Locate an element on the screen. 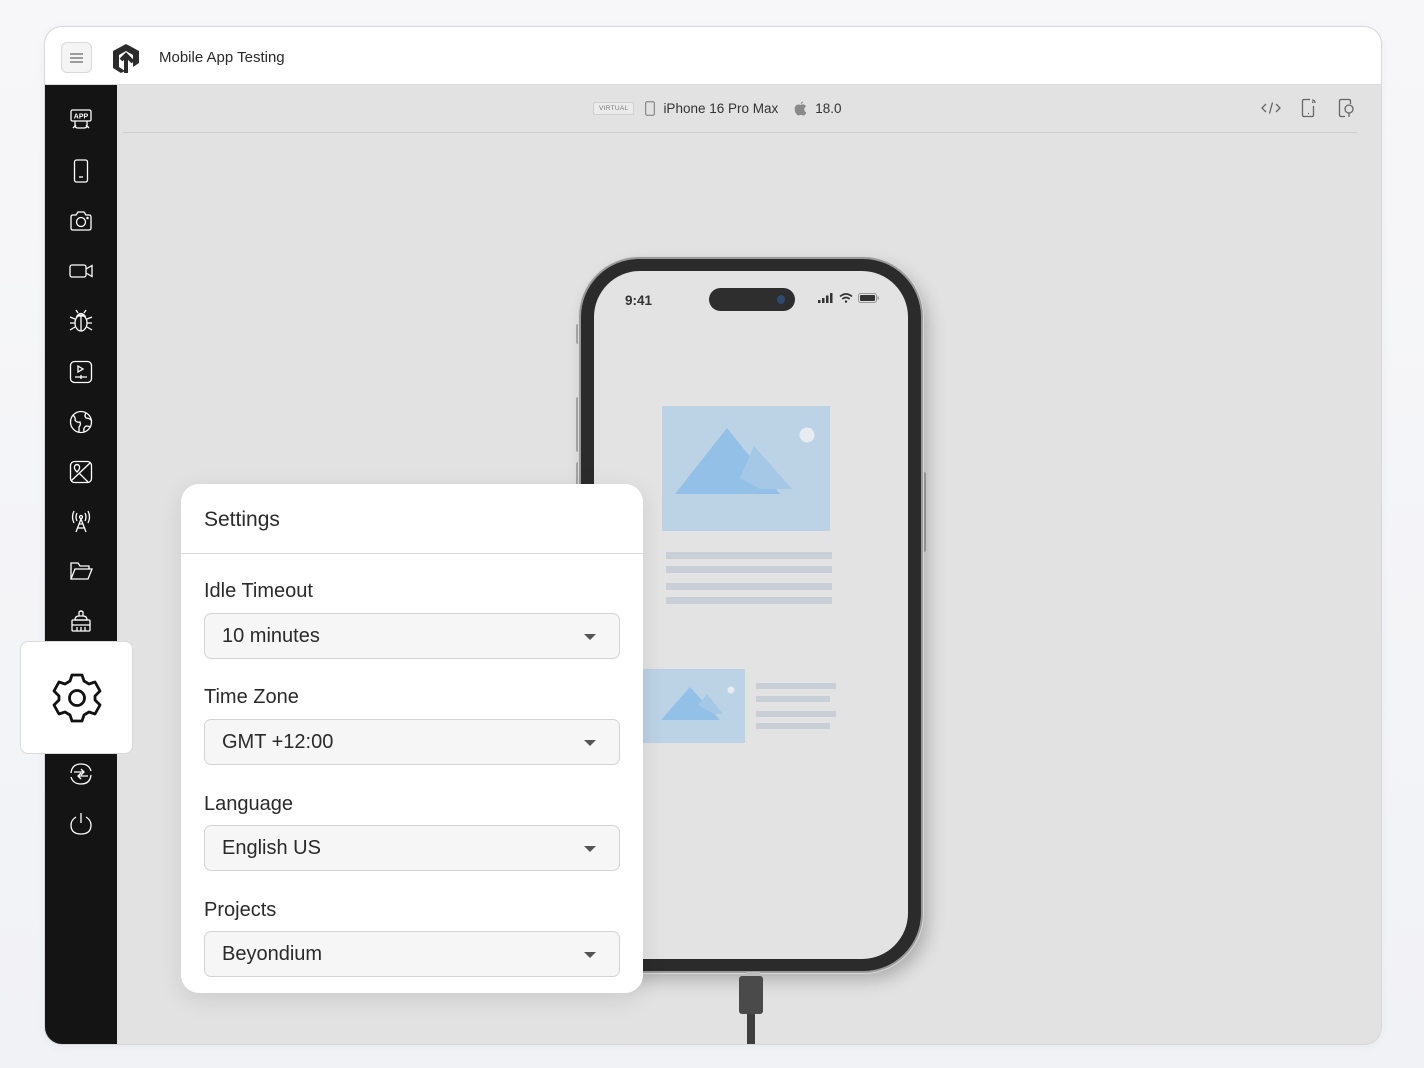  device-cast-button is located at coordinates (1309, 108).